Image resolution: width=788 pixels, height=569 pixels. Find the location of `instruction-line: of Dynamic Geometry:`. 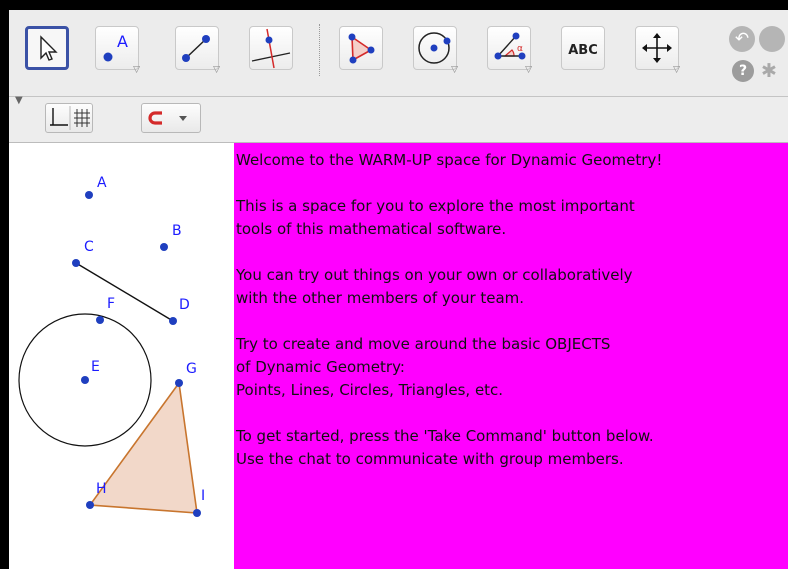

instruction-line: of Dynamic Geometry: is located at coordinates (320, 367).